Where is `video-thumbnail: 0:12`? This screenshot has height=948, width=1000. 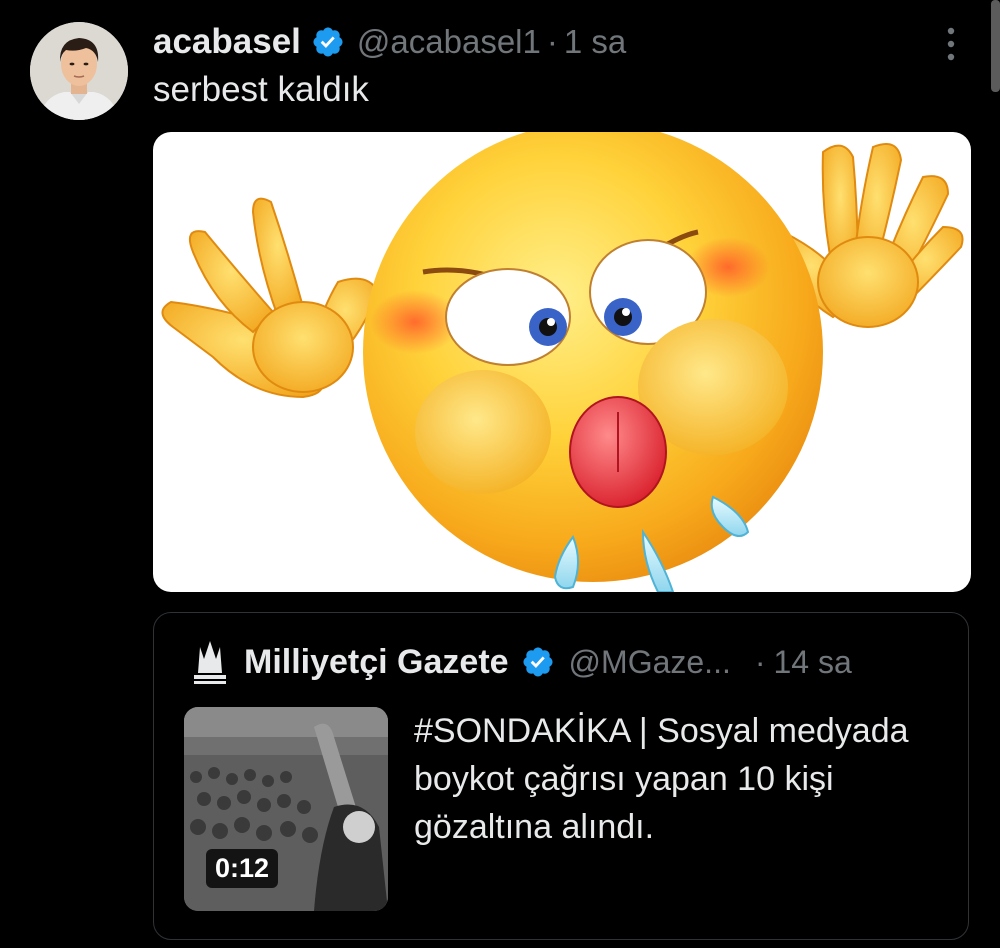
video-thumbnail: 0:12 is located at coordinates (286, 809).